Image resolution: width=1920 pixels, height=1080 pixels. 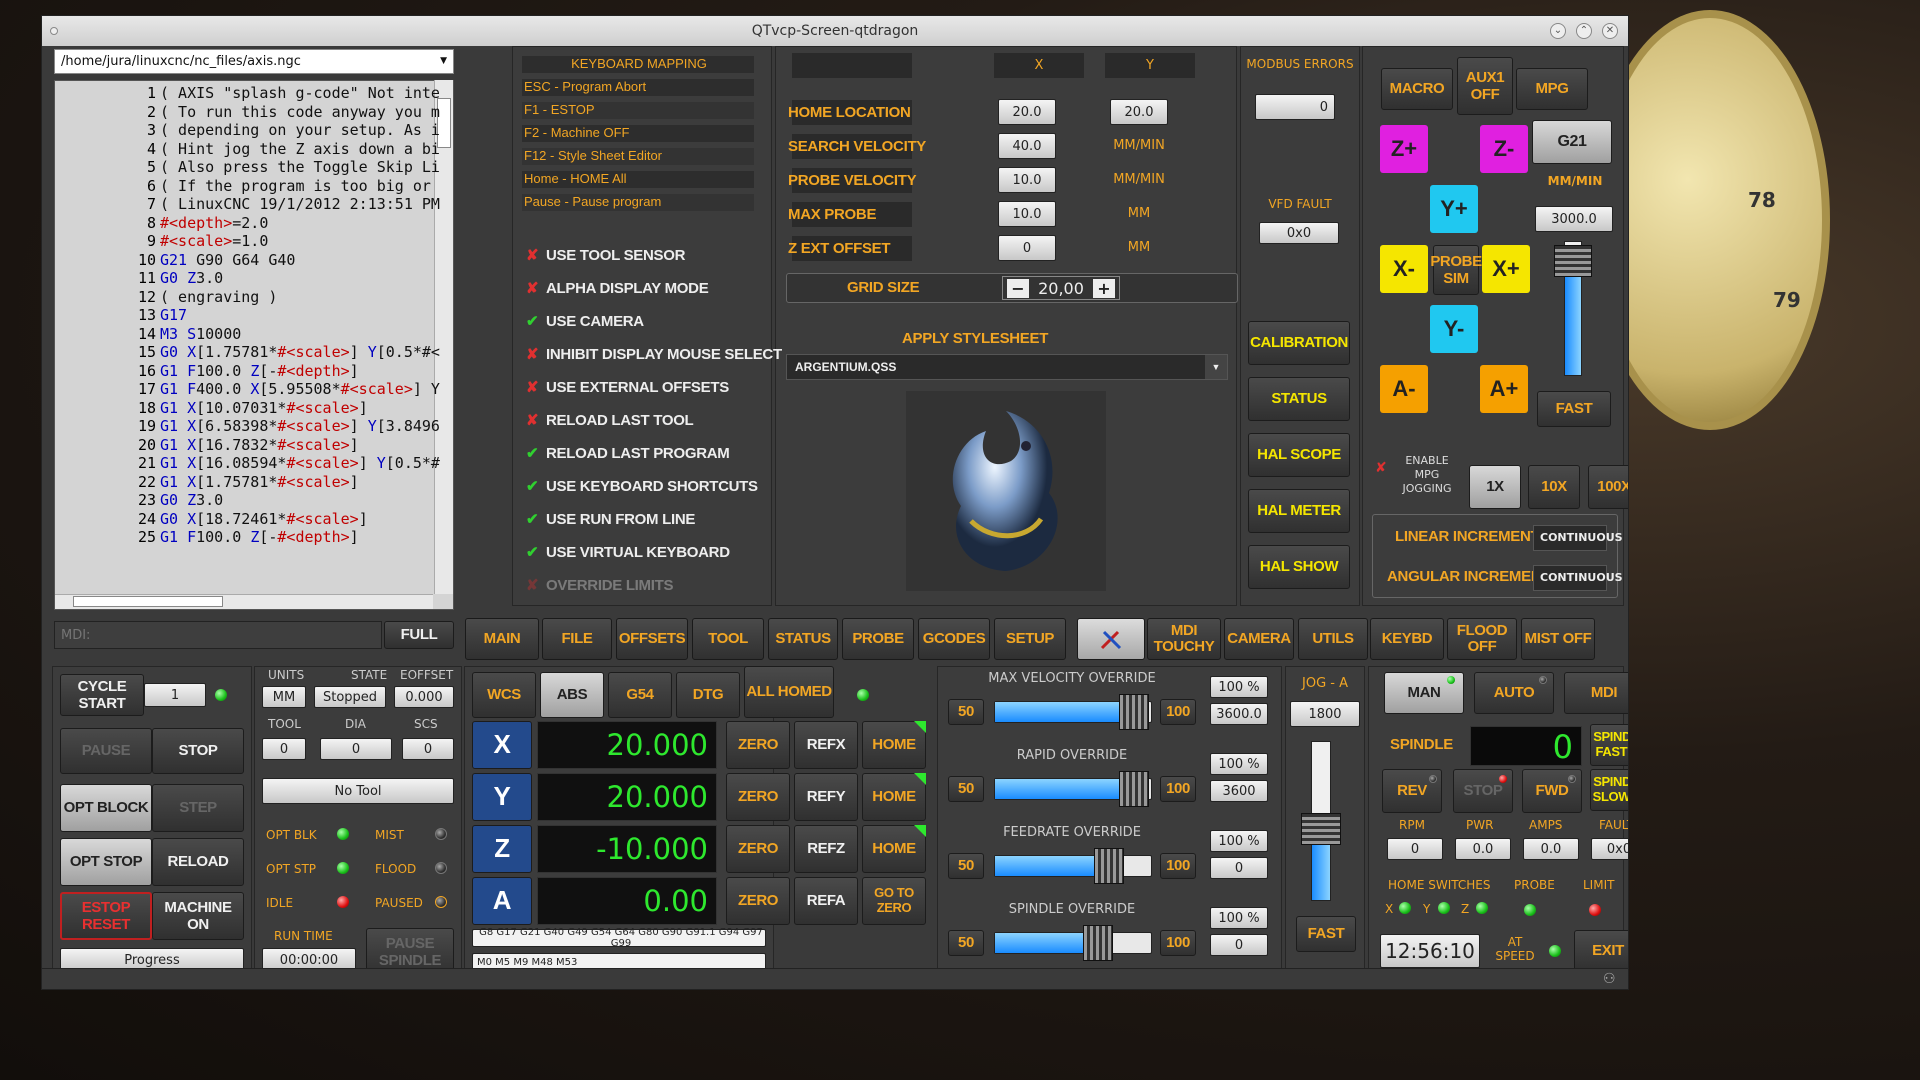 What do you see at coordinates (1454, 329) in the screenshot?
I see `jog-y-minus-button: Y-` at bounding box center [1454, 329].